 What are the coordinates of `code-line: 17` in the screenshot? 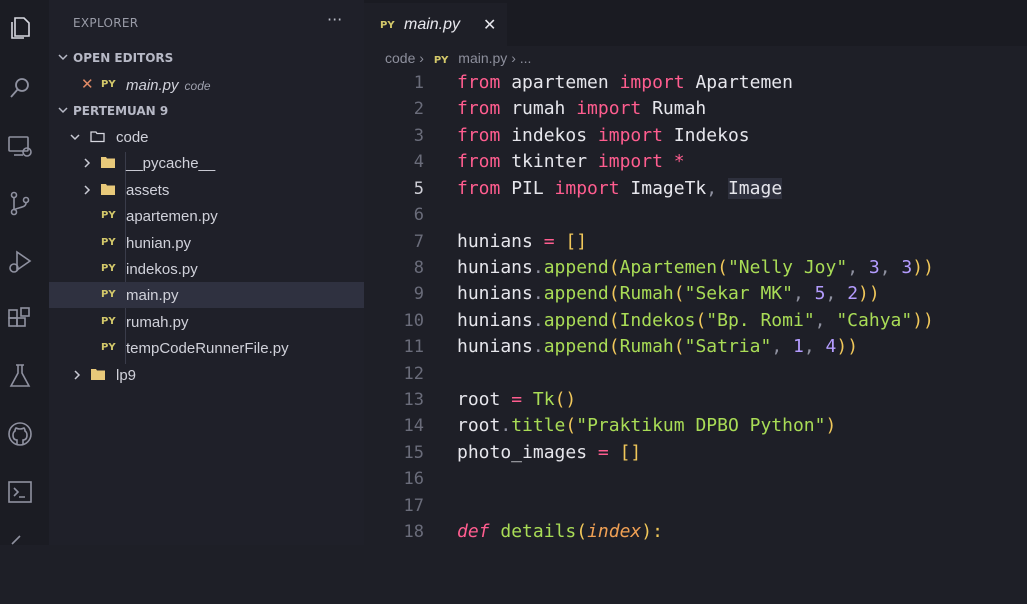 It's located at (695, 507).